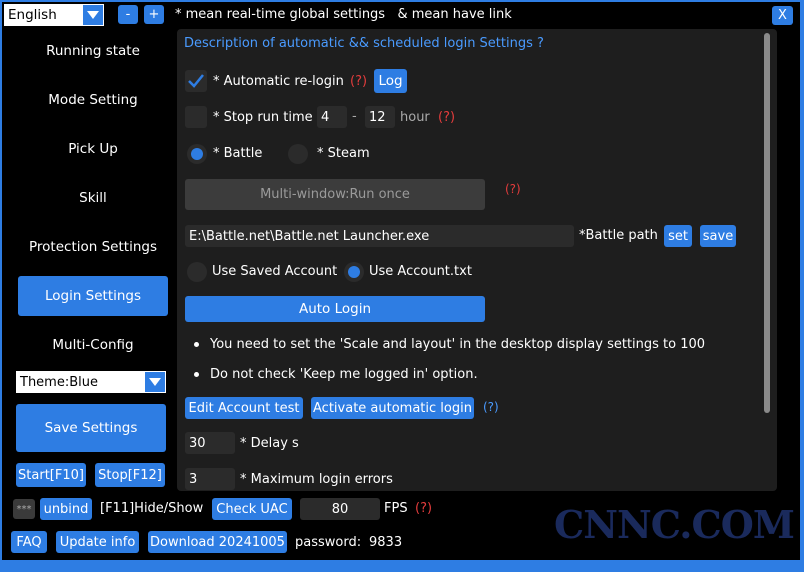 This screenshot has height=572, width=804. Describe the element at coordinates (197, 154) in the screenshot. I see `battle-radio` at that location.